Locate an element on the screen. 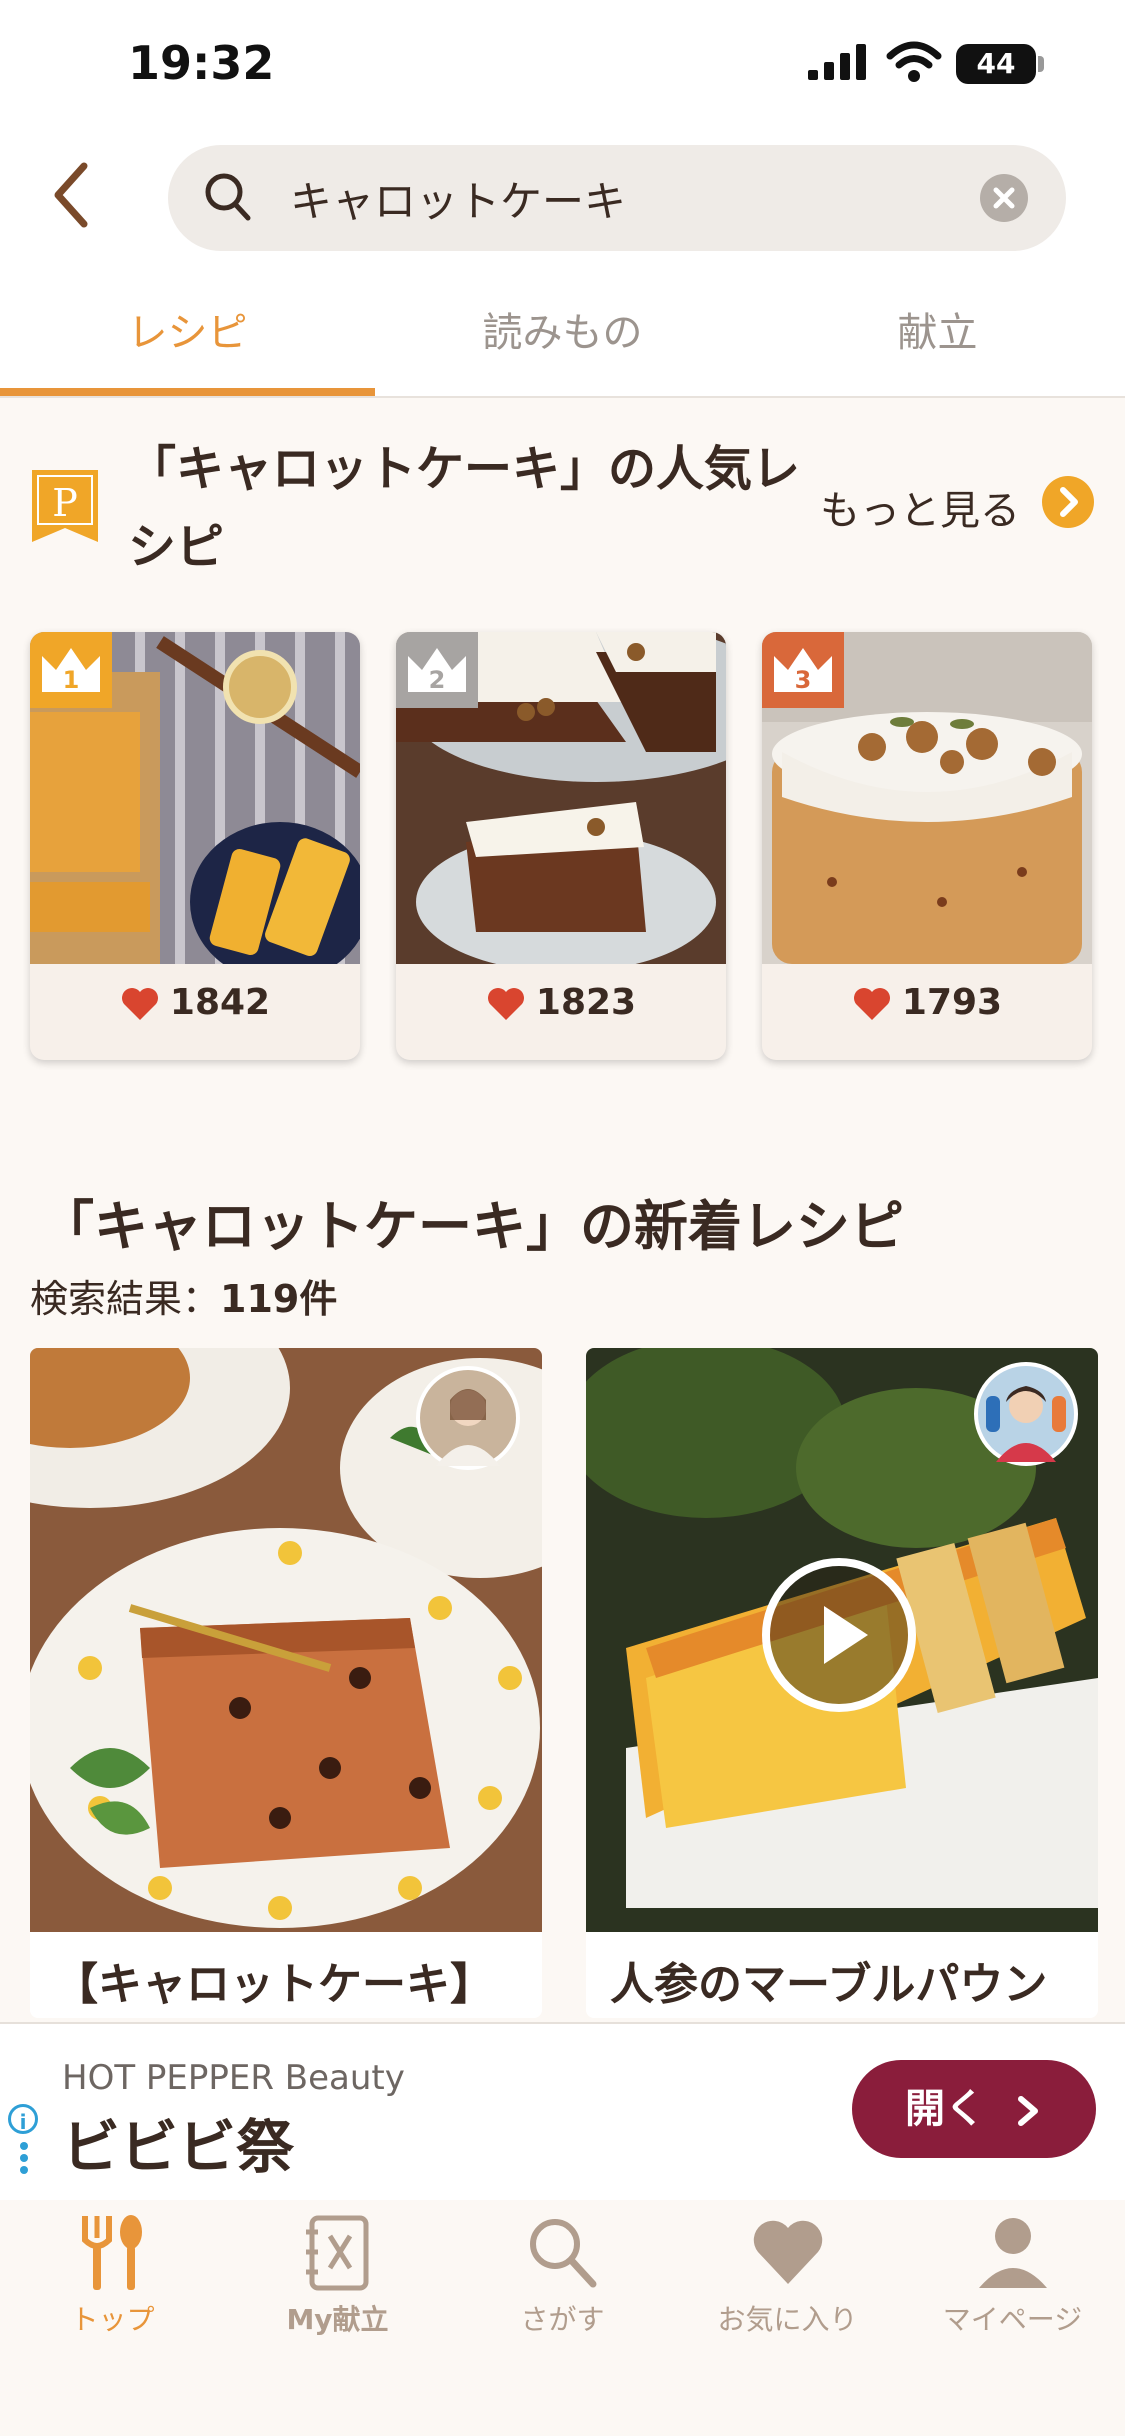  search-result-count: 検索結果：119件 is located at coordinates (183, 1295).